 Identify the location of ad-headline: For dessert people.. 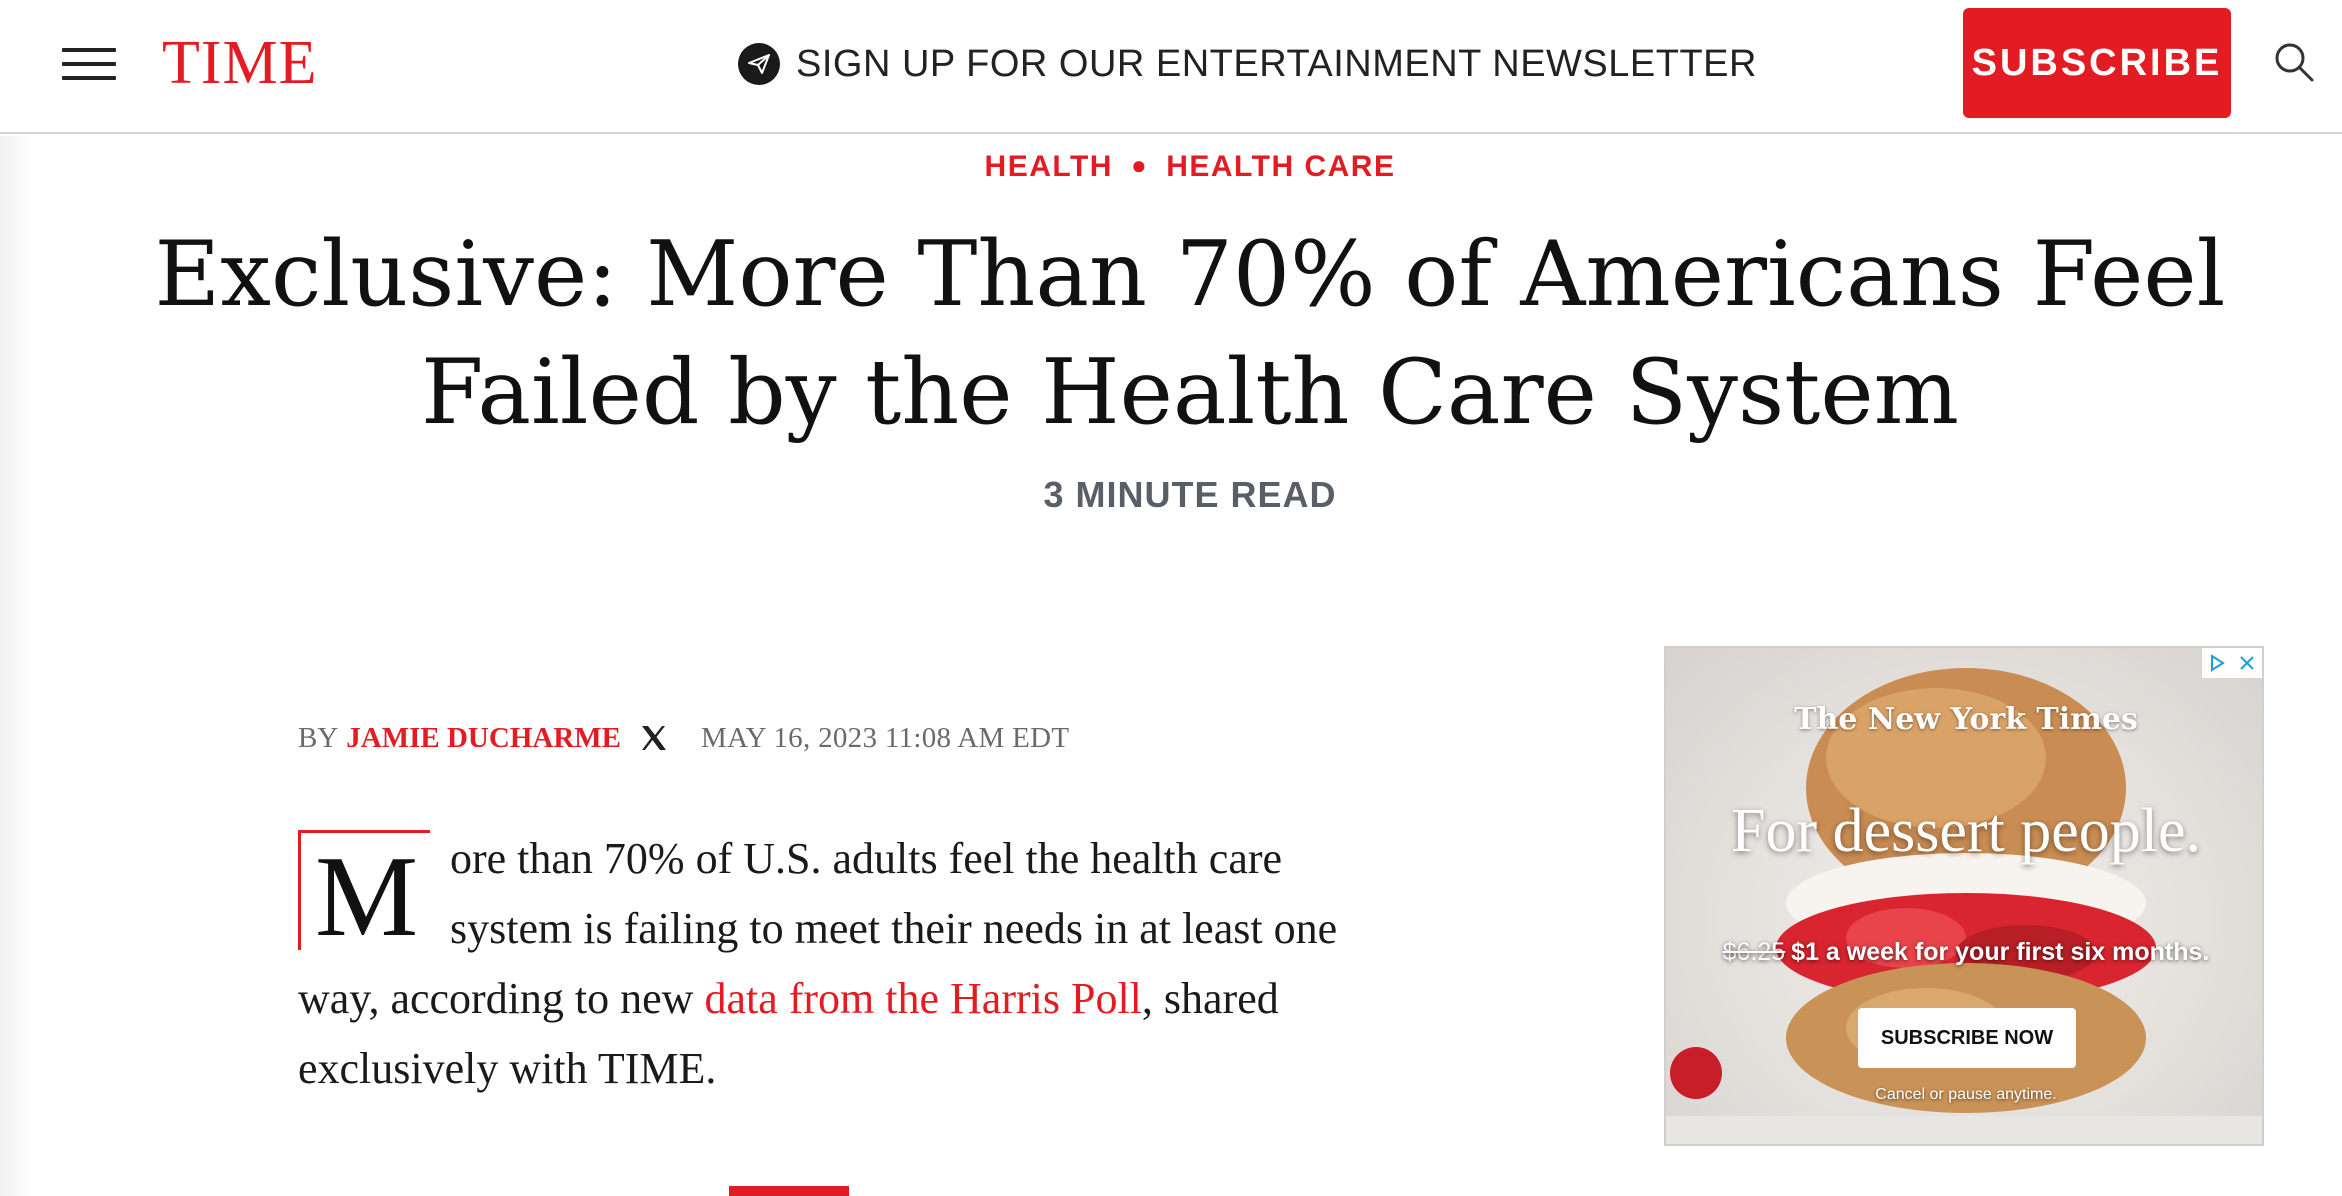
(1966, 831).